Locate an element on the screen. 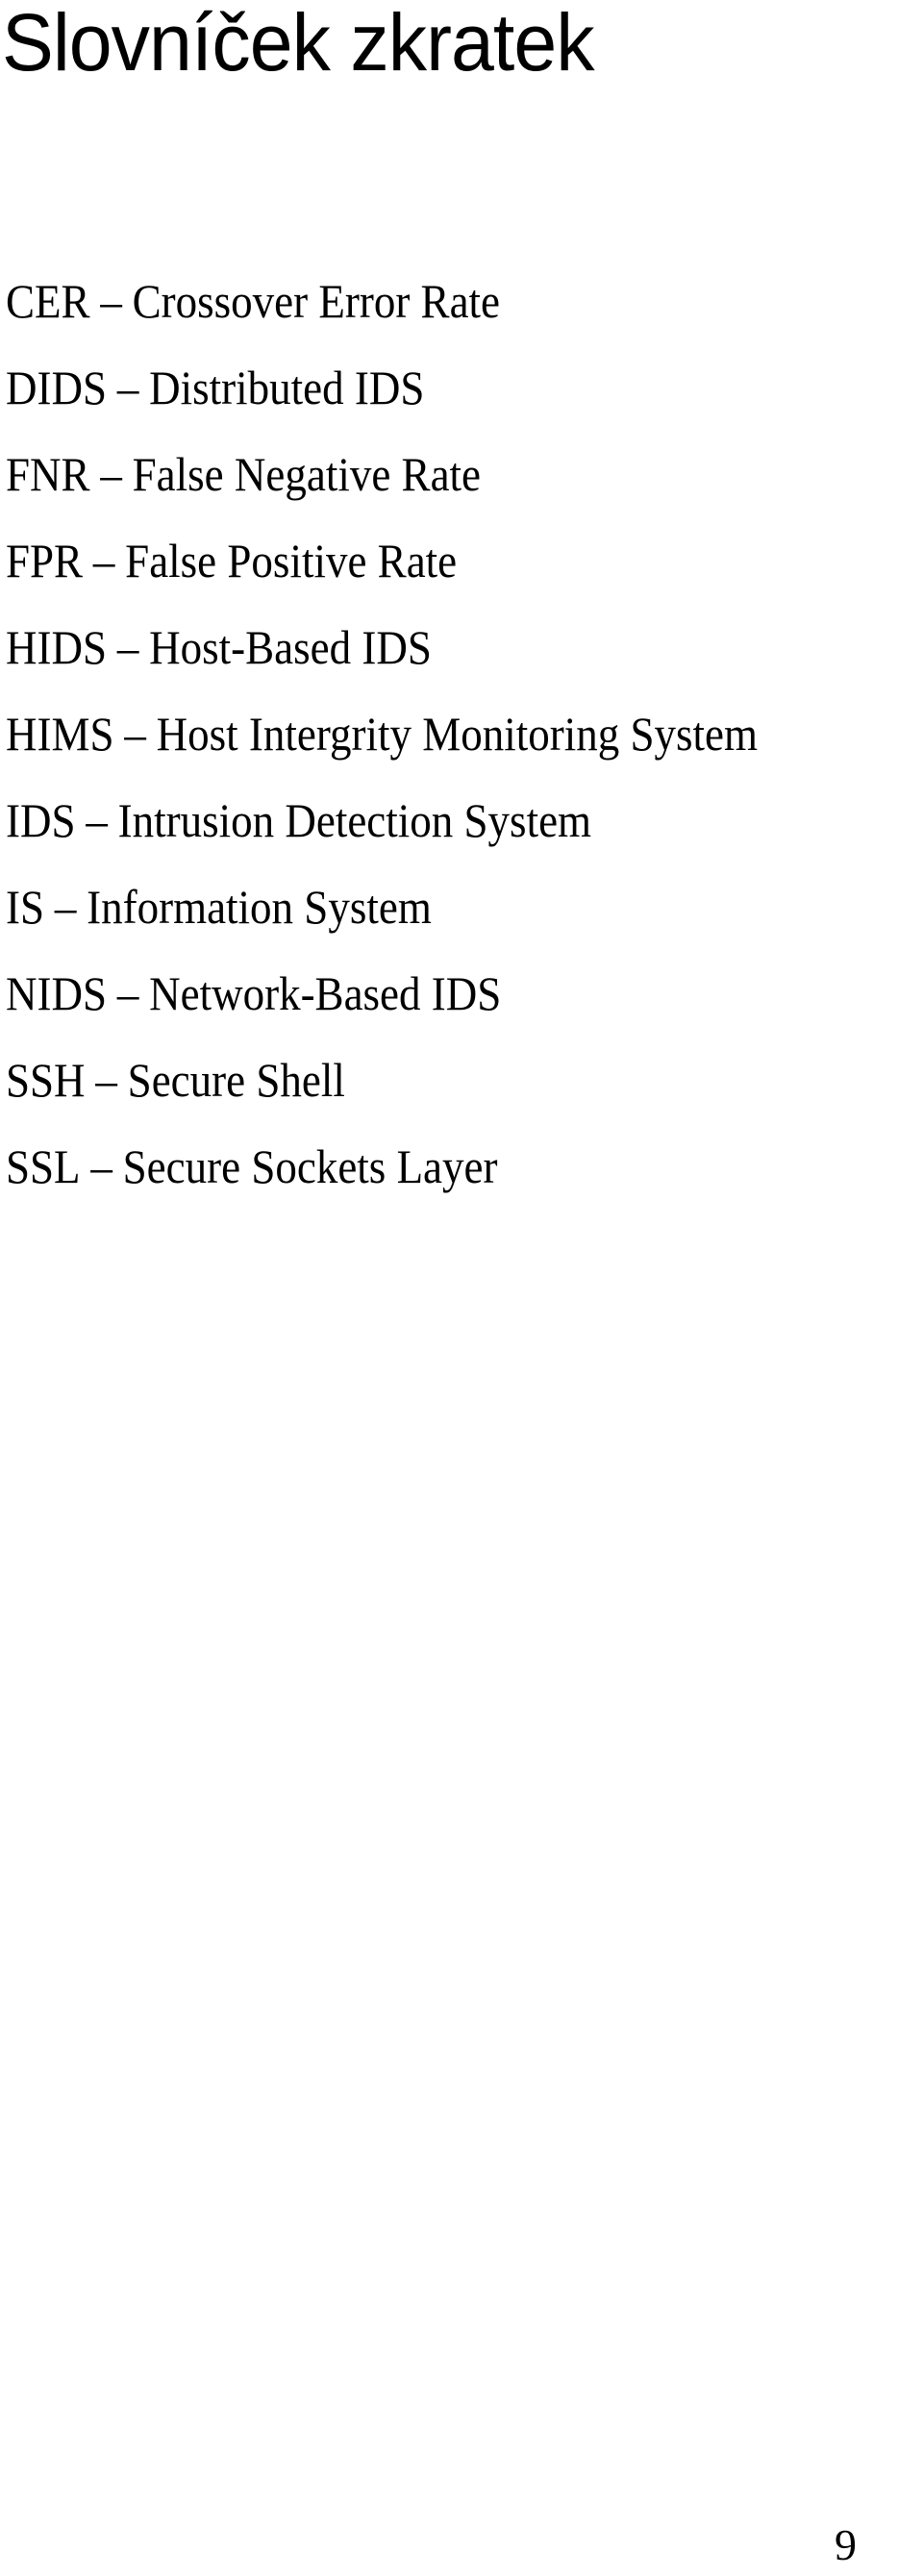 This screenshot has width=923, height=2576. abbreviation: IS is located at coordinates (25, 907).